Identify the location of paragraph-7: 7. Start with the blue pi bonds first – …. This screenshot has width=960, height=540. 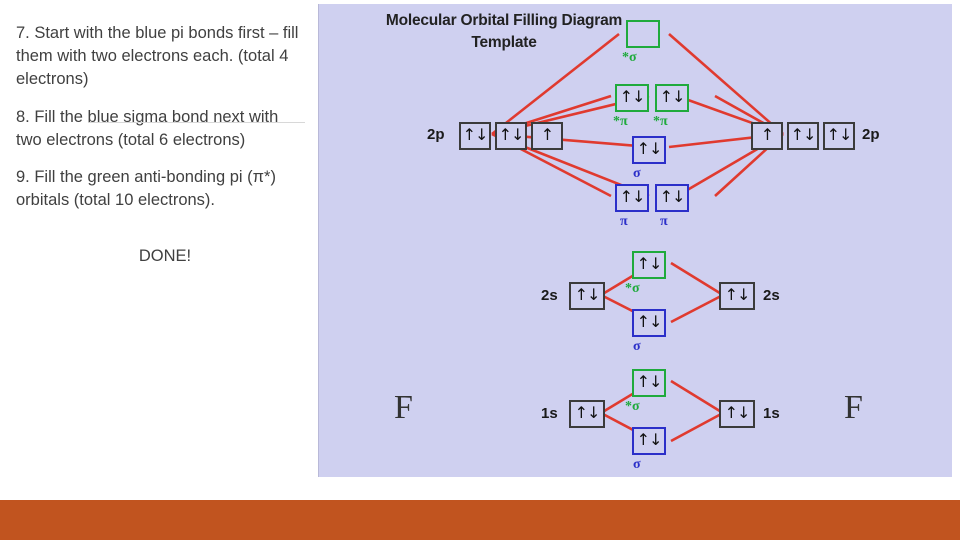
(157, 56).